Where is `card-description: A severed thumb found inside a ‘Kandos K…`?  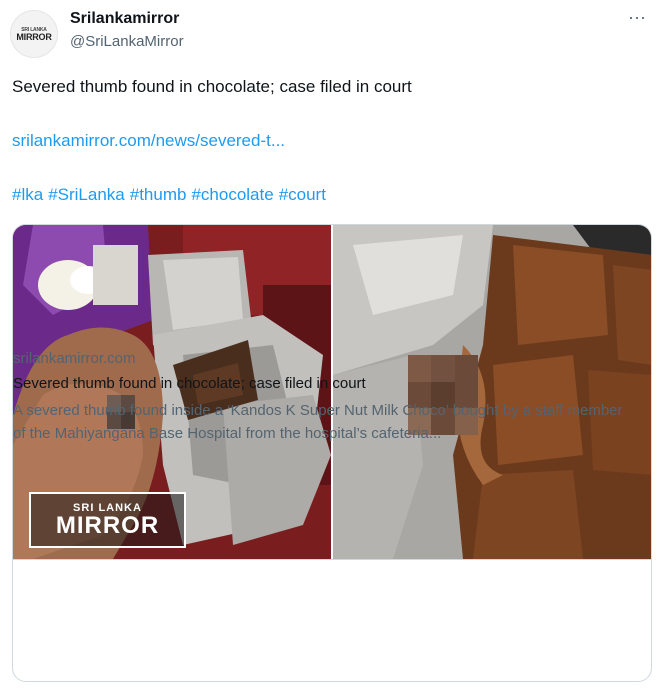
card-description: A severed thumb found inside a ‘Kandos K… is located at coordinates (320, 422).